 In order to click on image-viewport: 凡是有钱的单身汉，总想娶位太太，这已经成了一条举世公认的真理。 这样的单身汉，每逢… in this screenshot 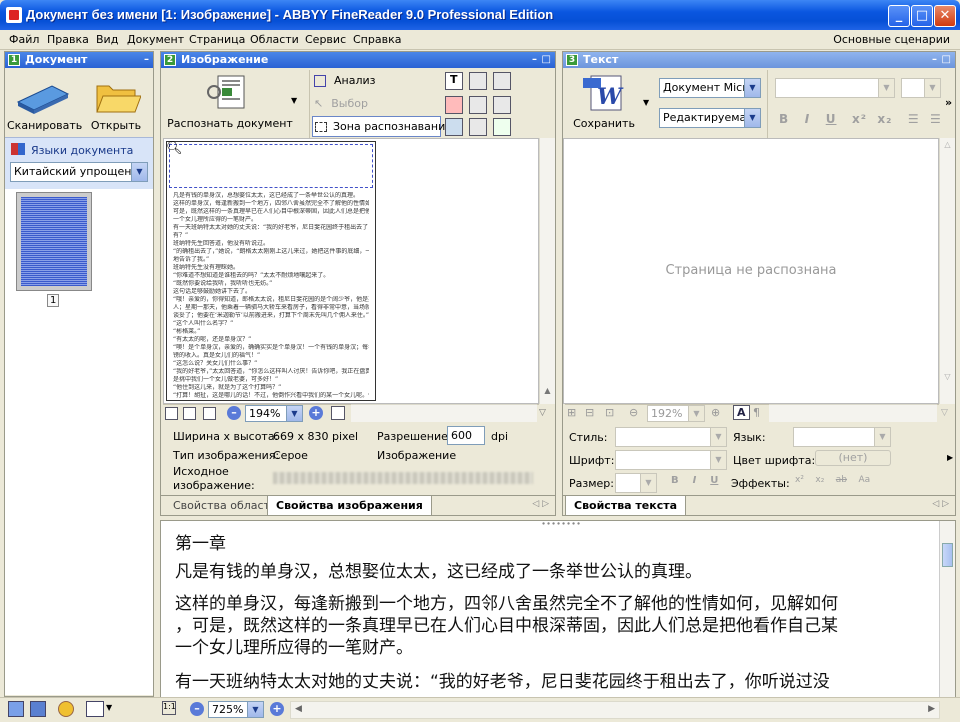, I will do `click(351, 271)`.